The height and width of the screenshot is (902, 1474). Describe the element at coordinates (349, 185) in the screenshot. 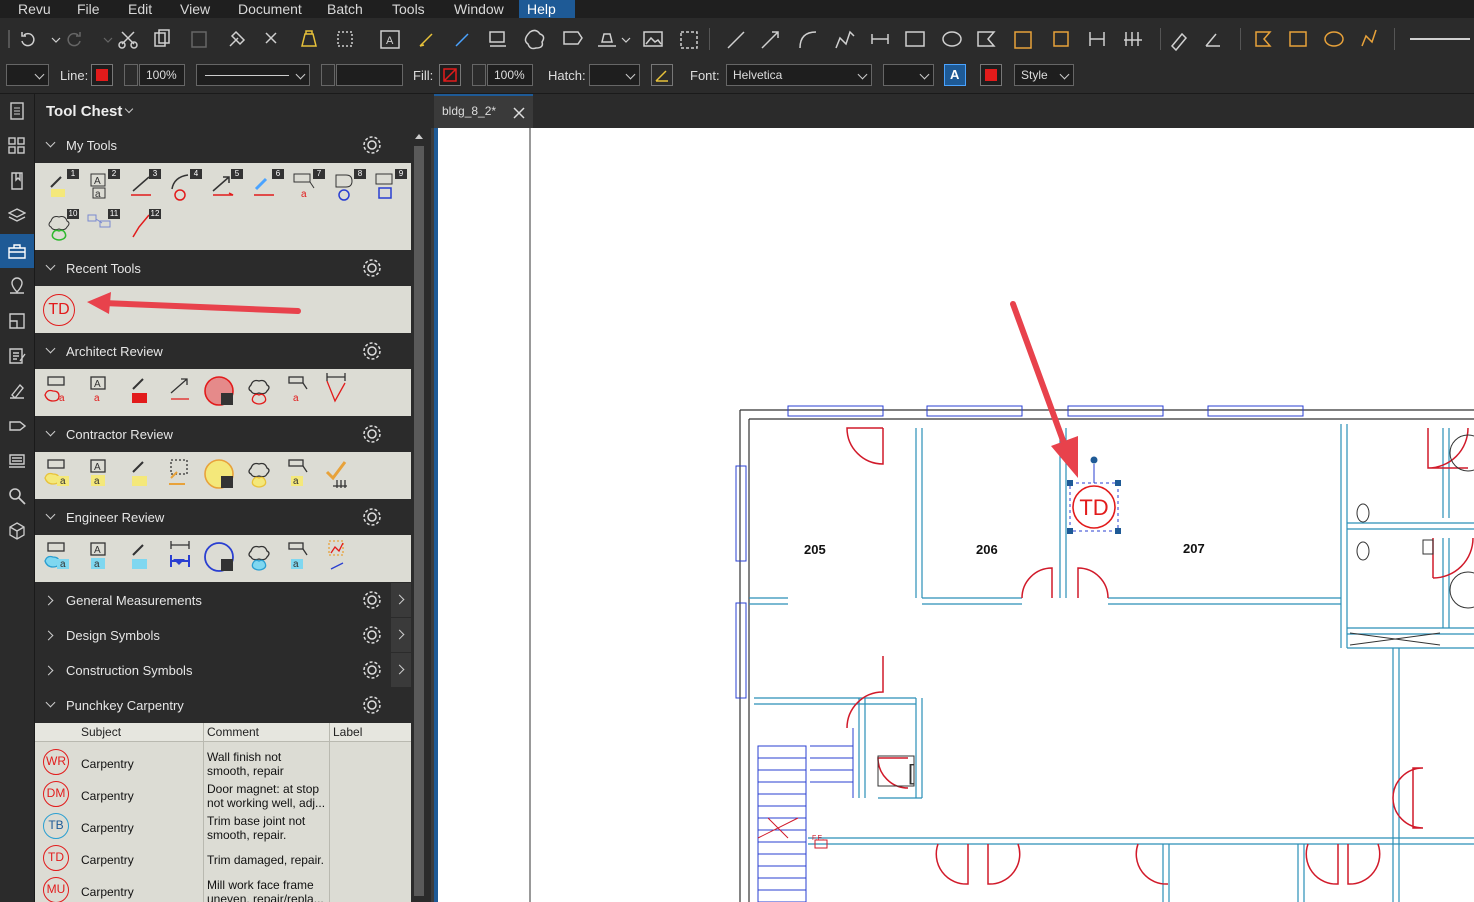

I see `tool-ellipse-8: 8` at that location.